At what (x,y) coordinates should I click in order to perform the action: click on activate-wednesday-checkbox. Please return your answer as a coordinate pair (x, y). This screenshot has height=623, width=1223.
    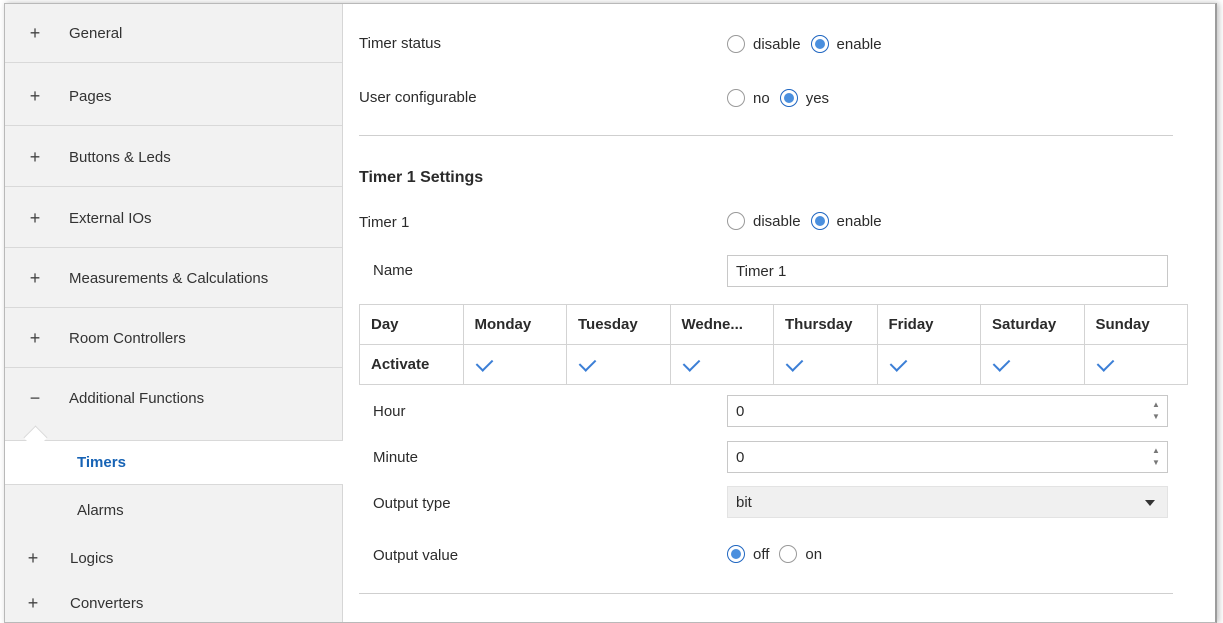
    Looking at the image, I should click on (721, 364).